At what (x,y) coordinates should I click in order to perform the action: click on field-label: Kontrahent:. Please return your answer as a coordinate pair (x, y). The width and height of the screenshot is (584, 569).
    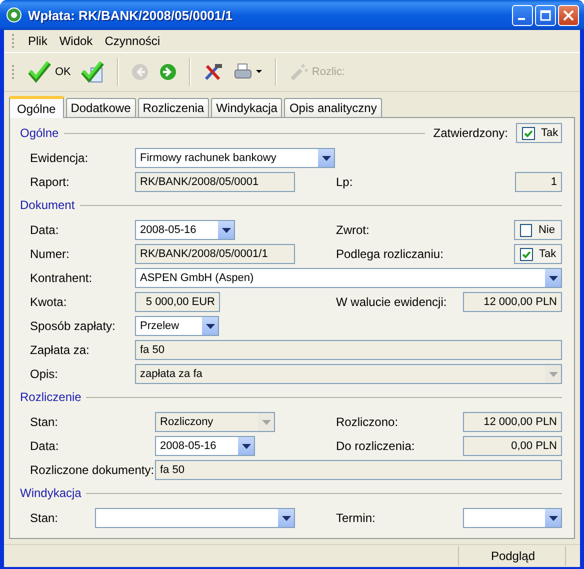
    Looking at the image, I should click on (62, 278).